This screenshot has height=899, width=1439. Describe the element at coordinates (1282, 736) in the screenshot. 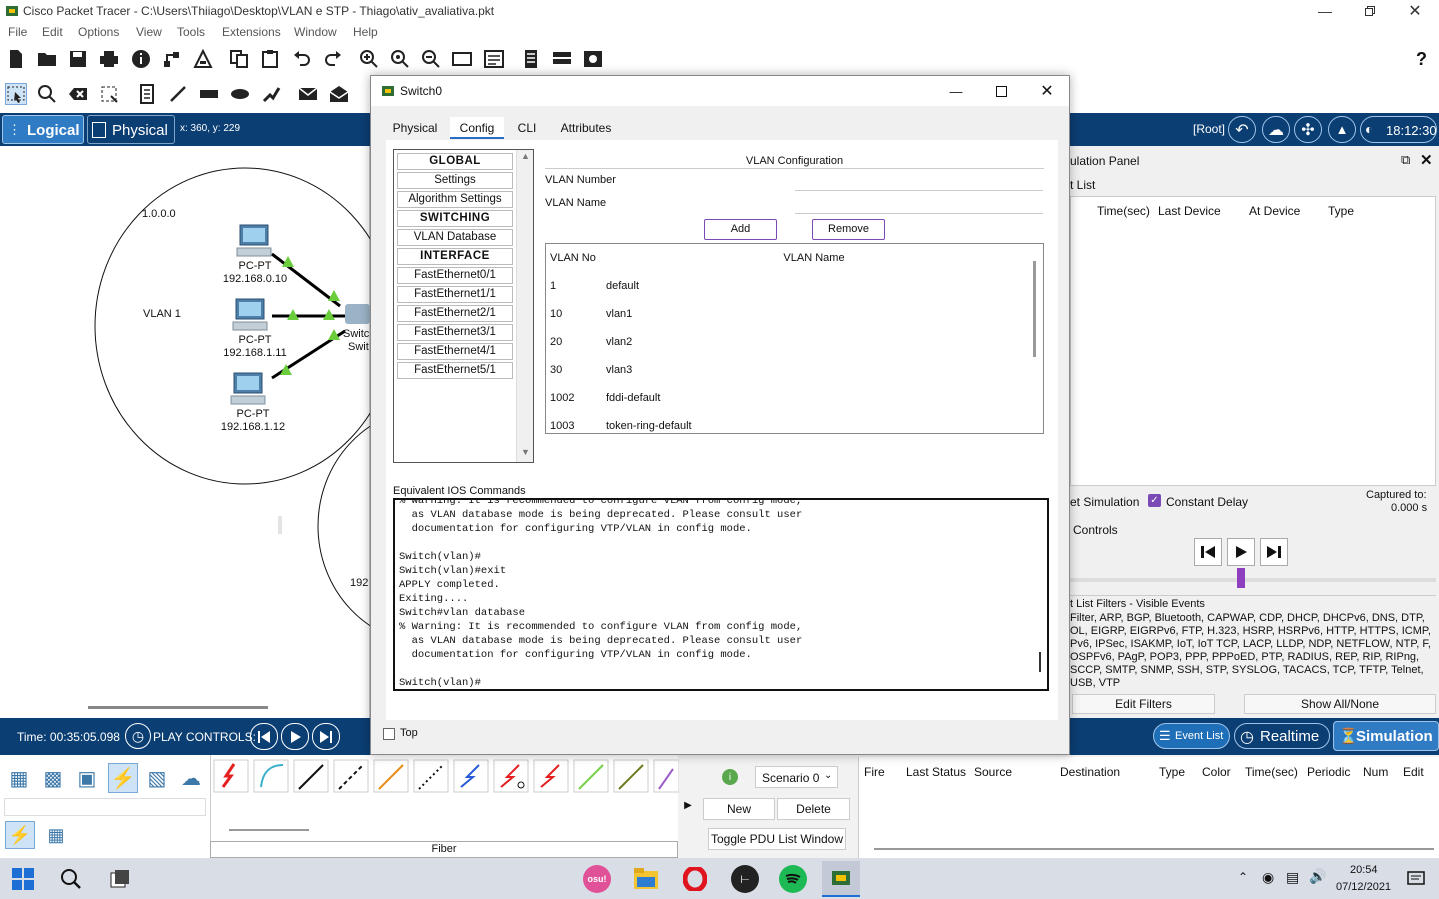

I see `realtime-button: ◷ Realtime` at that location.